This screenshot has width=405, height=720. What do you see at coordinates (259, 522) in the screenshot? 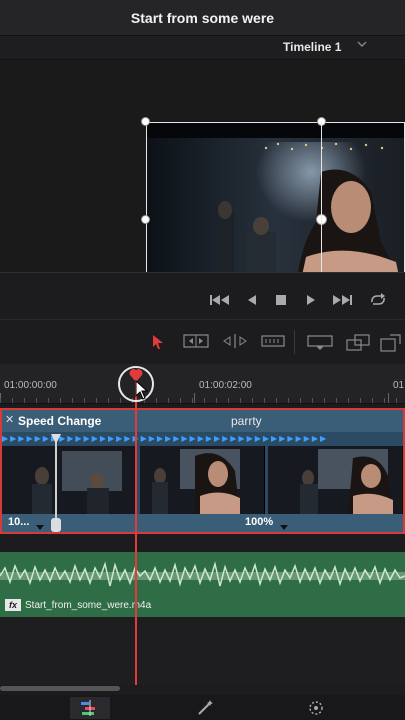
I see `speed-percentage: 100%` at bounding box center [259, 522].